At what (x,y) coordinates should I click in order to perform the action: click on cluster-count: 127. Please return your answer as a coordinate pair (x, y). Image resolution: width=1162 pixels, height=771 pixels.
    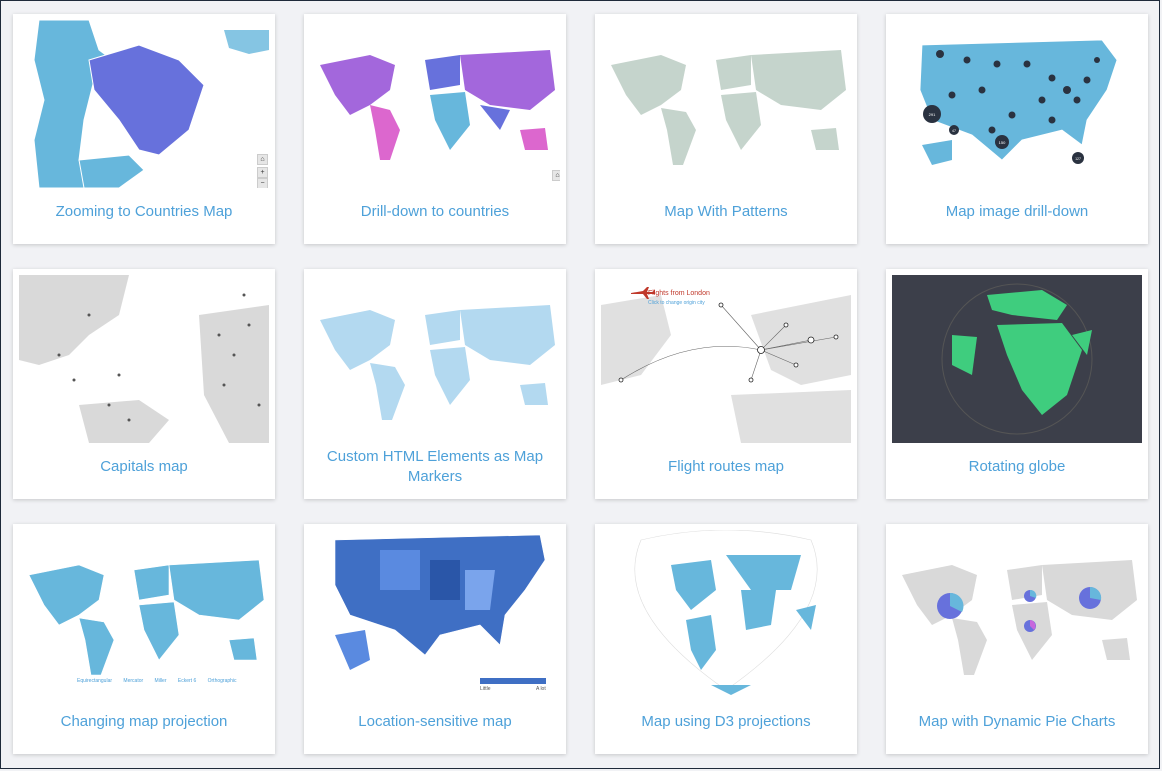
    Looking at the image, I should click on (1078, 159).